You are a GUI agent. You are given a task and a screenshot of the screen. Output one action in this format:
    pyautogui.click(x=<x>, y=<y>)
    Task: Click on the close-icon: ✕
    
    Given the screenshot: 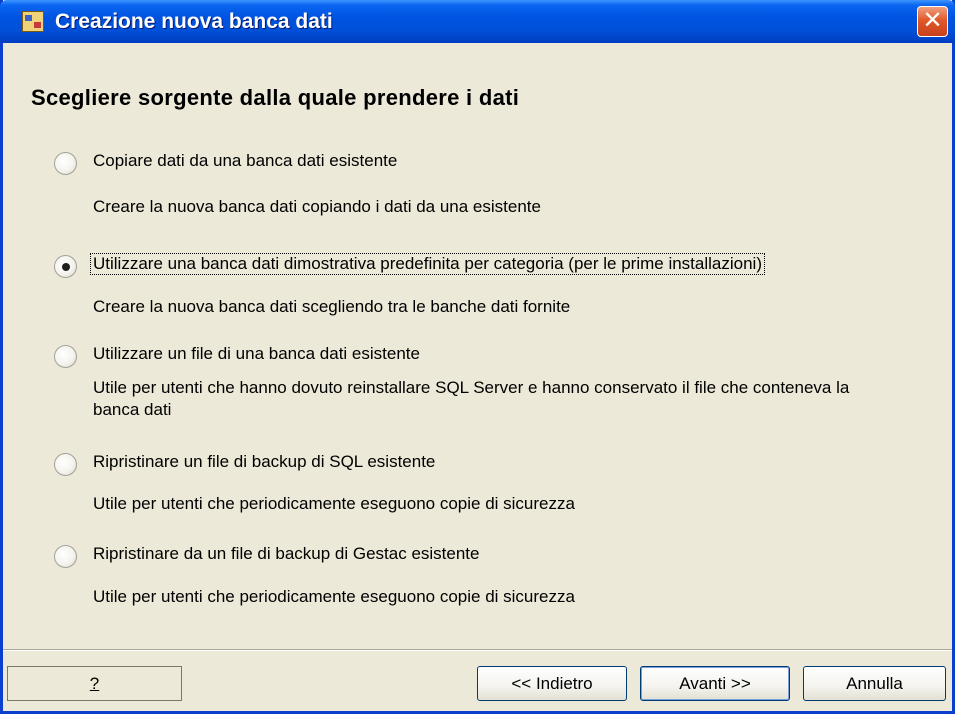 What is the action you would take?
    pyautogui.click(x=932, y=20)
    